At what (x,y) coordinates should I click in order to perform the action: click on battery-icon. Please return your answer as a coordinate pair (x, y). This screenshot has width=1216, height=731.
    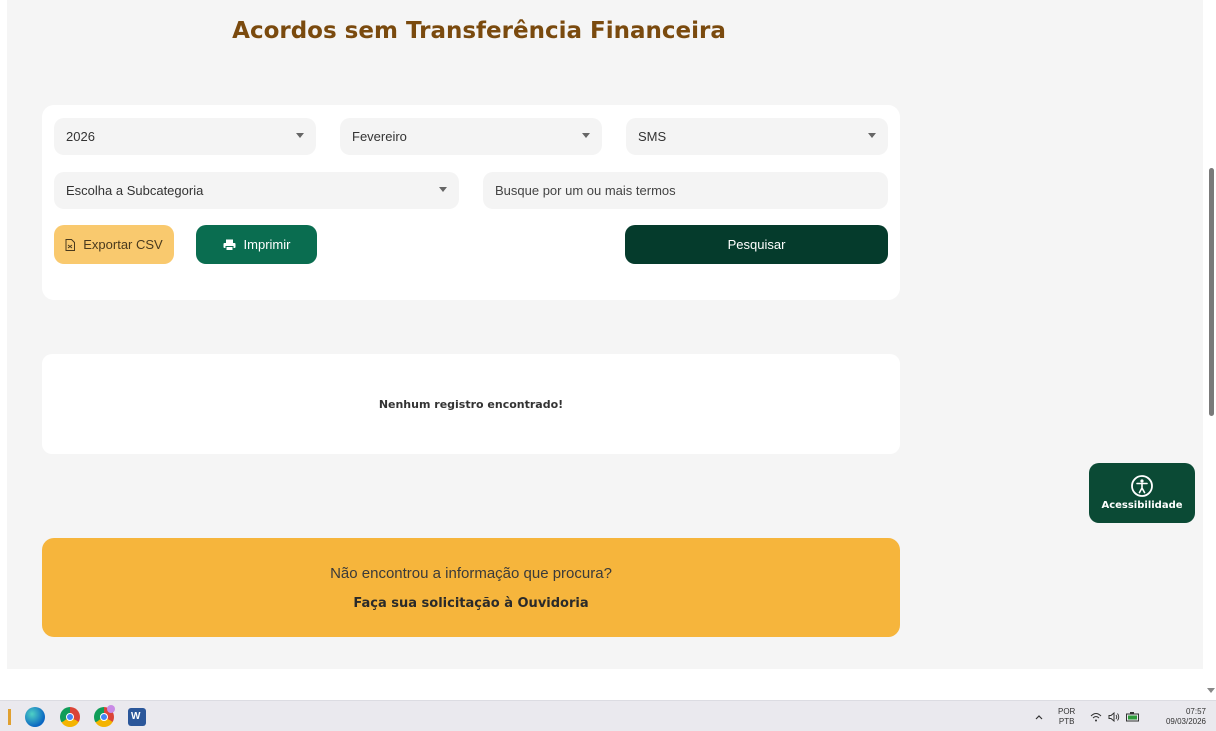
    Looking at the image, I should click on (1133, 716).